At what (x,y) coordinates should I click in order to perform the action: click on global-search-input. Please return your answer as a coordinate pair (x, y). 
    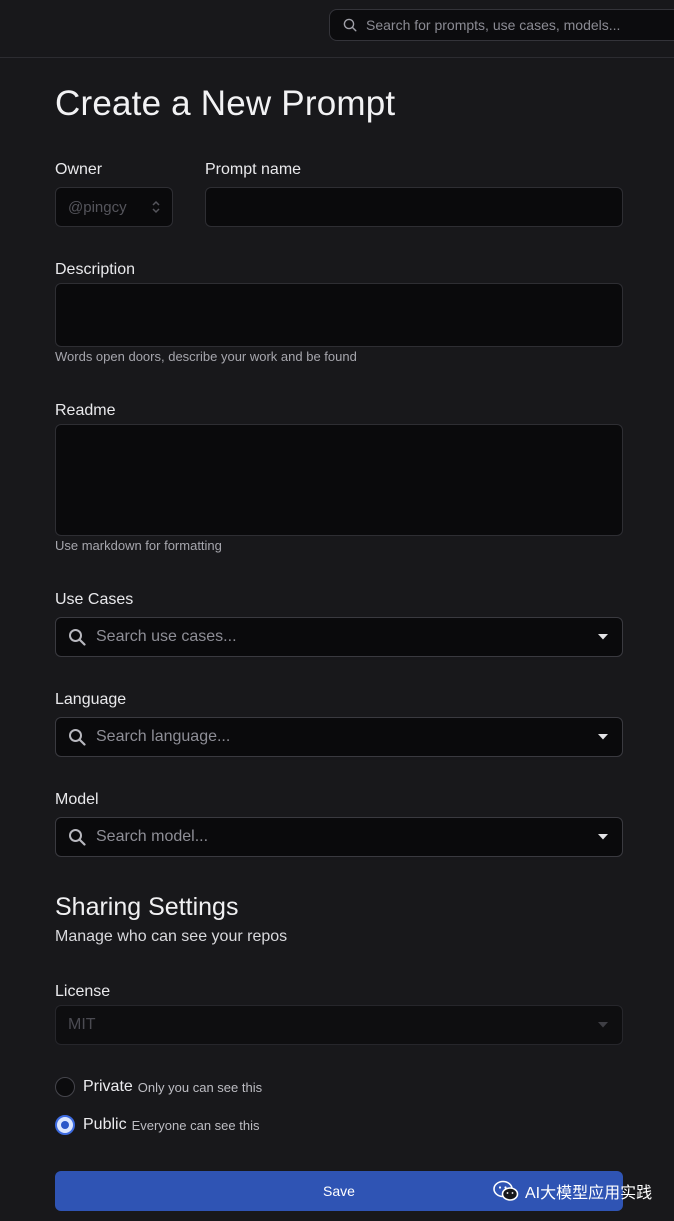
    Looking at the image, I should click on (511, 25).